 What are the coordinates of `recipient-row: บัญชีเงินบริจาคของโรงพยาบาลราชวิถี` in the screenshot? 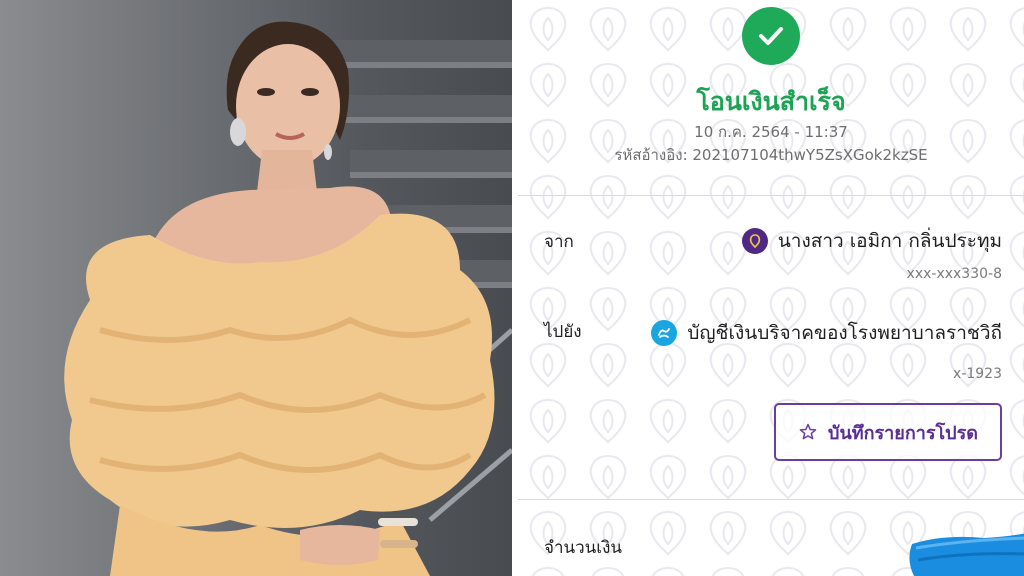 It's located at (826, 333).